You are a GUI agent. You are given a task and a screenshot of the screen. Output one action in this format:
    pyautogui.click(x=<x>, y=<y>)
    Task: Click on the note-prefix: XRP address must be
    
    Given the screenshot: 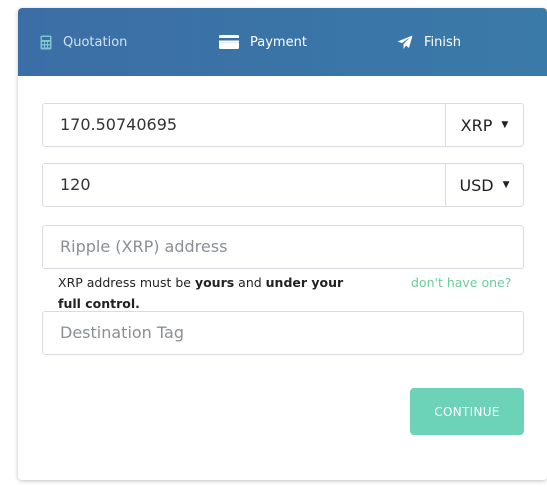 What is the action you would take?
    pyautogui.click(x=126, y=282)
    